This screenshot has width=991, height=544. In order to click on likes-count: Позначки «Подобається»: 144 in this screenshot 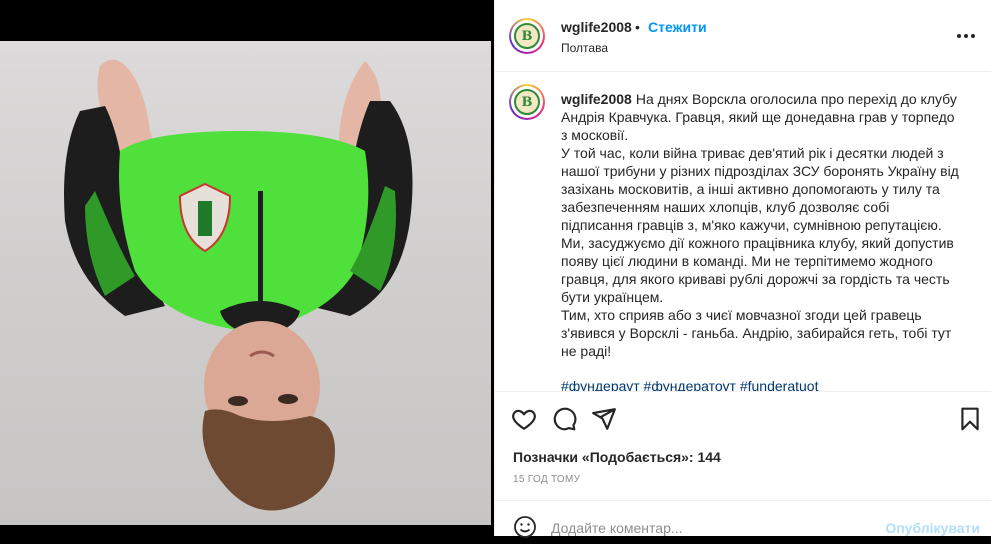, I will do `click(617, 457)`.